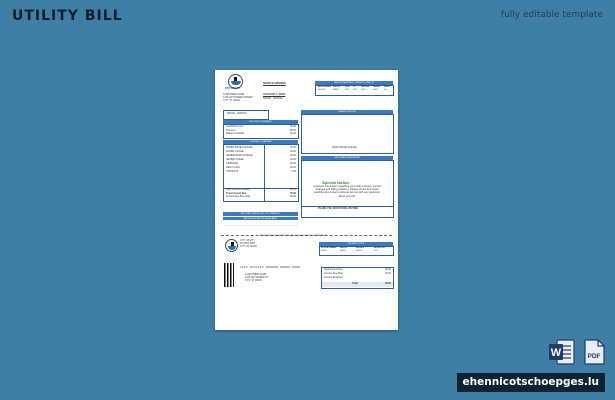 This screenshot has width=615, height=400. What do you see at coordinates (293, 133) in the screenshot?
I see `summary-value: 00.00` at bounding box center [293, 133].